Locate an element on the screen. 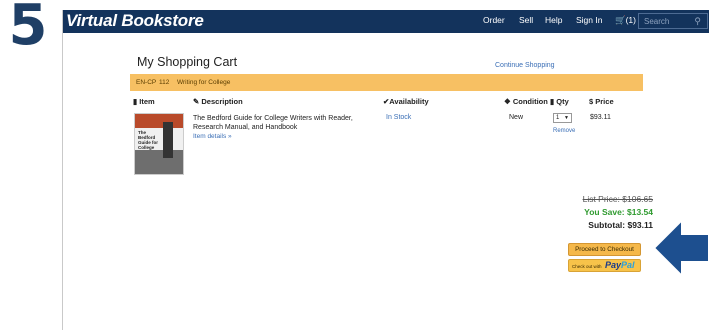 The width and height of the screenshot is (709, 330). nav-help: Help is located at coordinates (553, 20).